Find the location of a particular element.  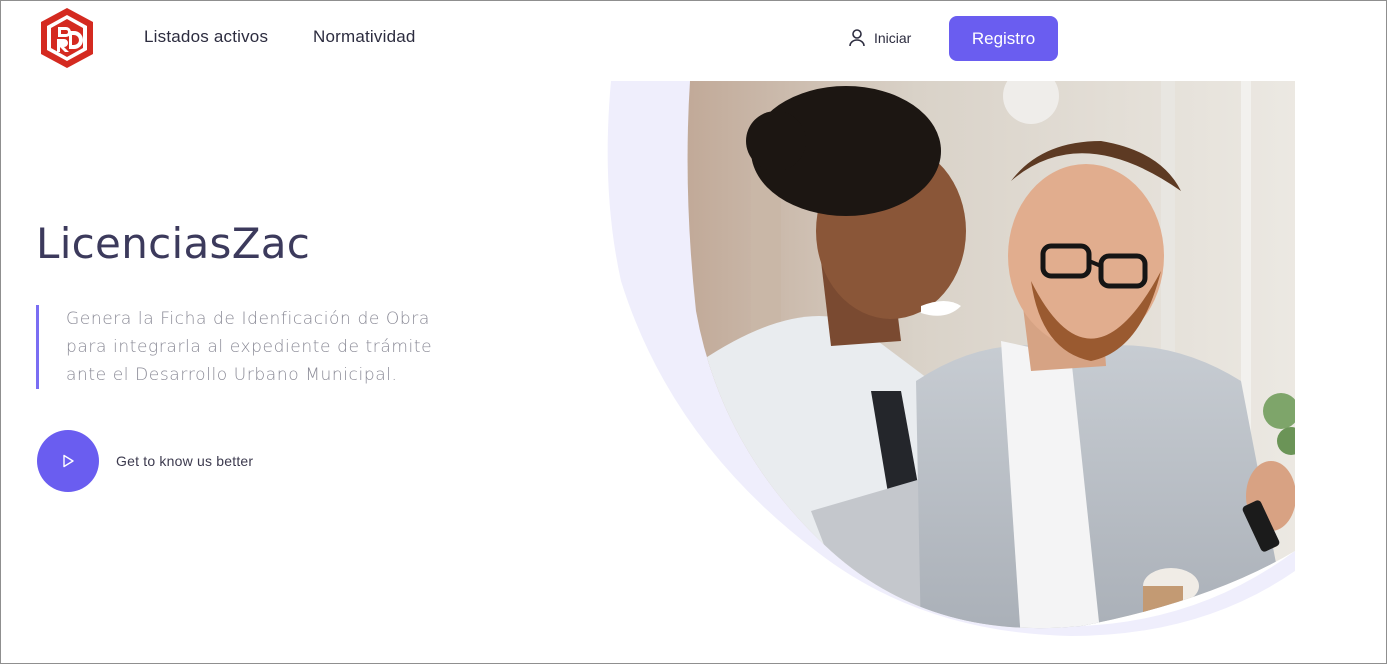

video-cta-label: Get to know us better is located at coordinates (185, 461).